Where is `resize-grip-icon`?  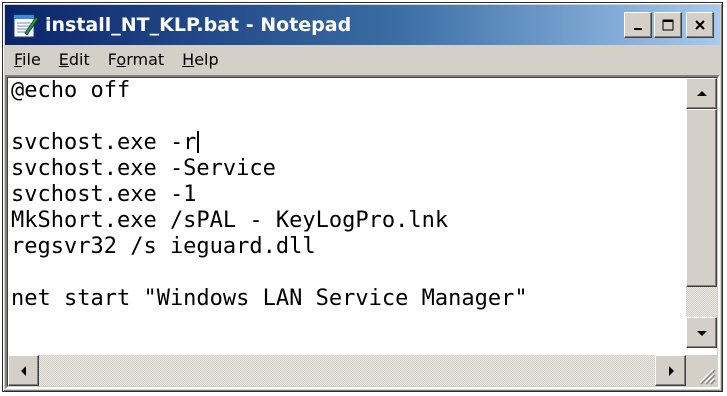
resize-grip-icon is located at coordinates (707, 376).